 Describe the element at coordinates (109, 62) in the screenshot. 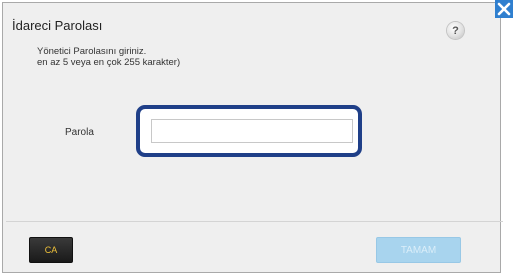

I see `instruction-text-line2: en az 5 veya en çok 255 karakter)` at that location.